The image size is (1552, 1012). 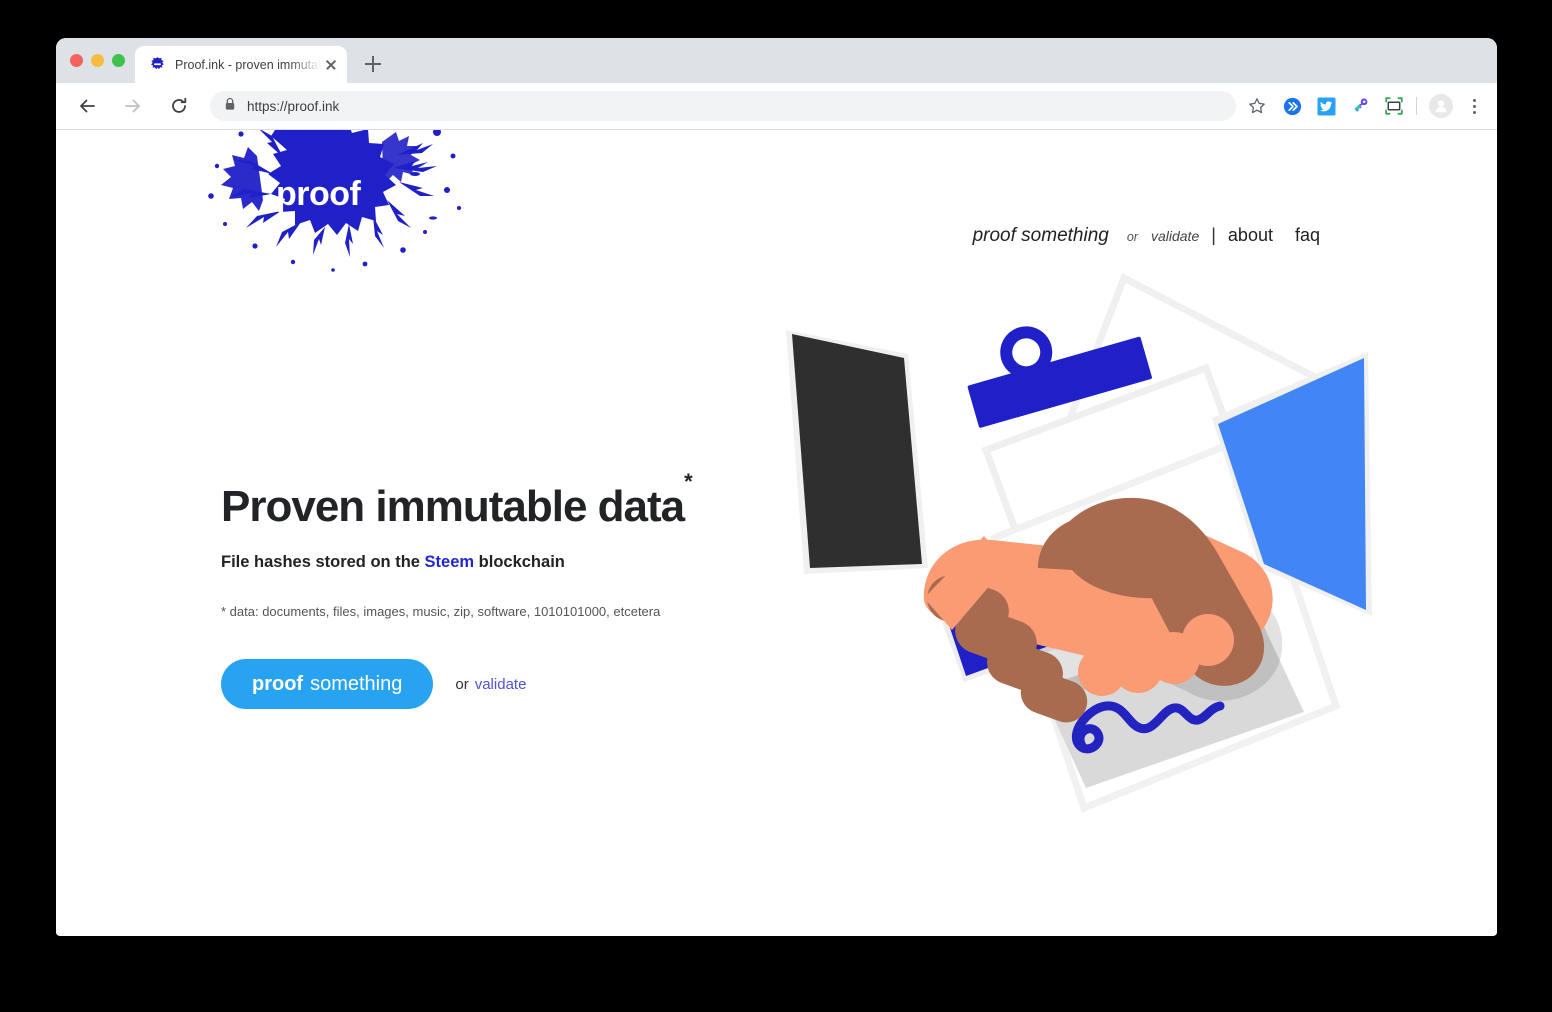 What do you see at coordinates (1146, 236) in the screenshot?
I see `site-navigation: proof something or validate | about faq` at bounding box center [1146, 236].